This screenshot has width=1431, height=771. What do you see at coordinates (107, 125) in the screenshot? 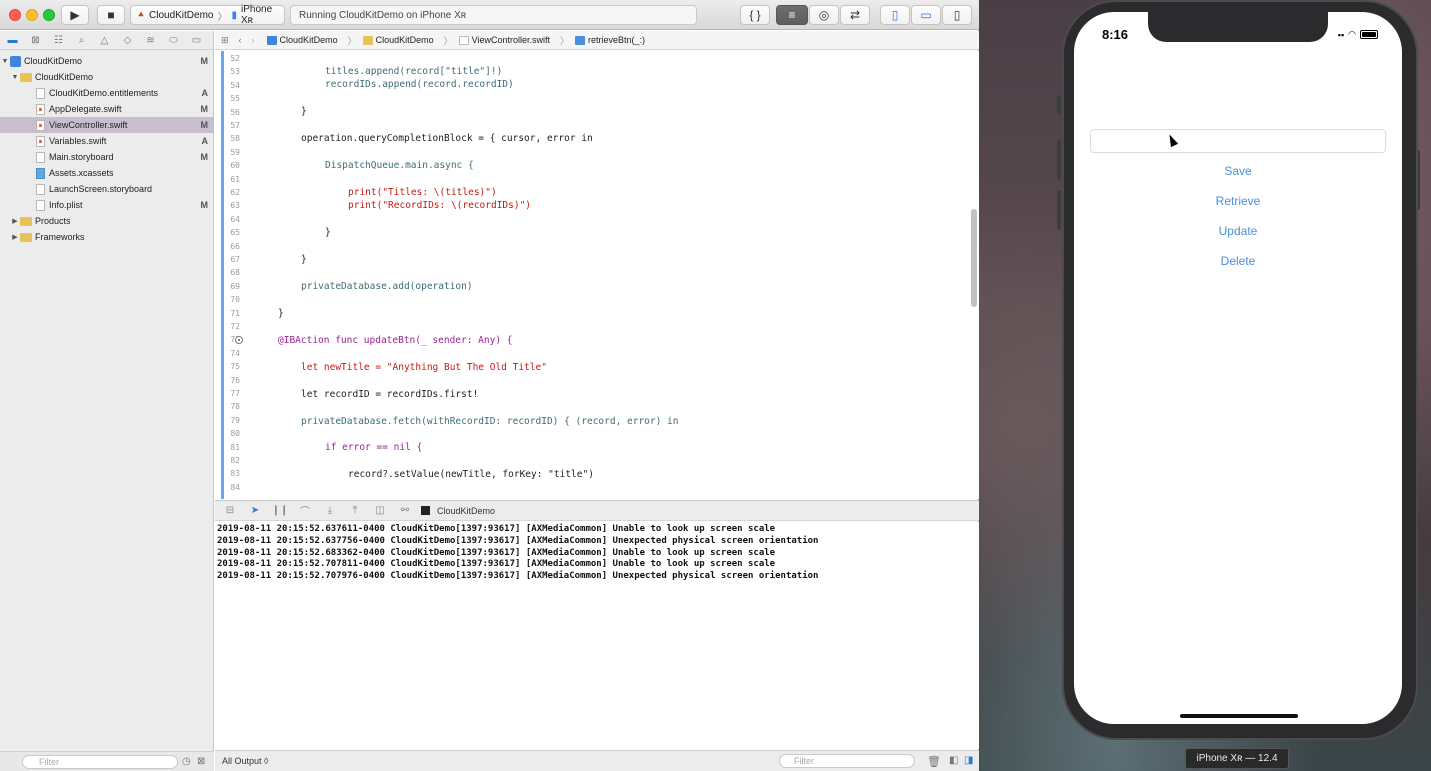
I see `nav-item-viewcontroller: ViewController.swift M` at bounding box center [107, 125].